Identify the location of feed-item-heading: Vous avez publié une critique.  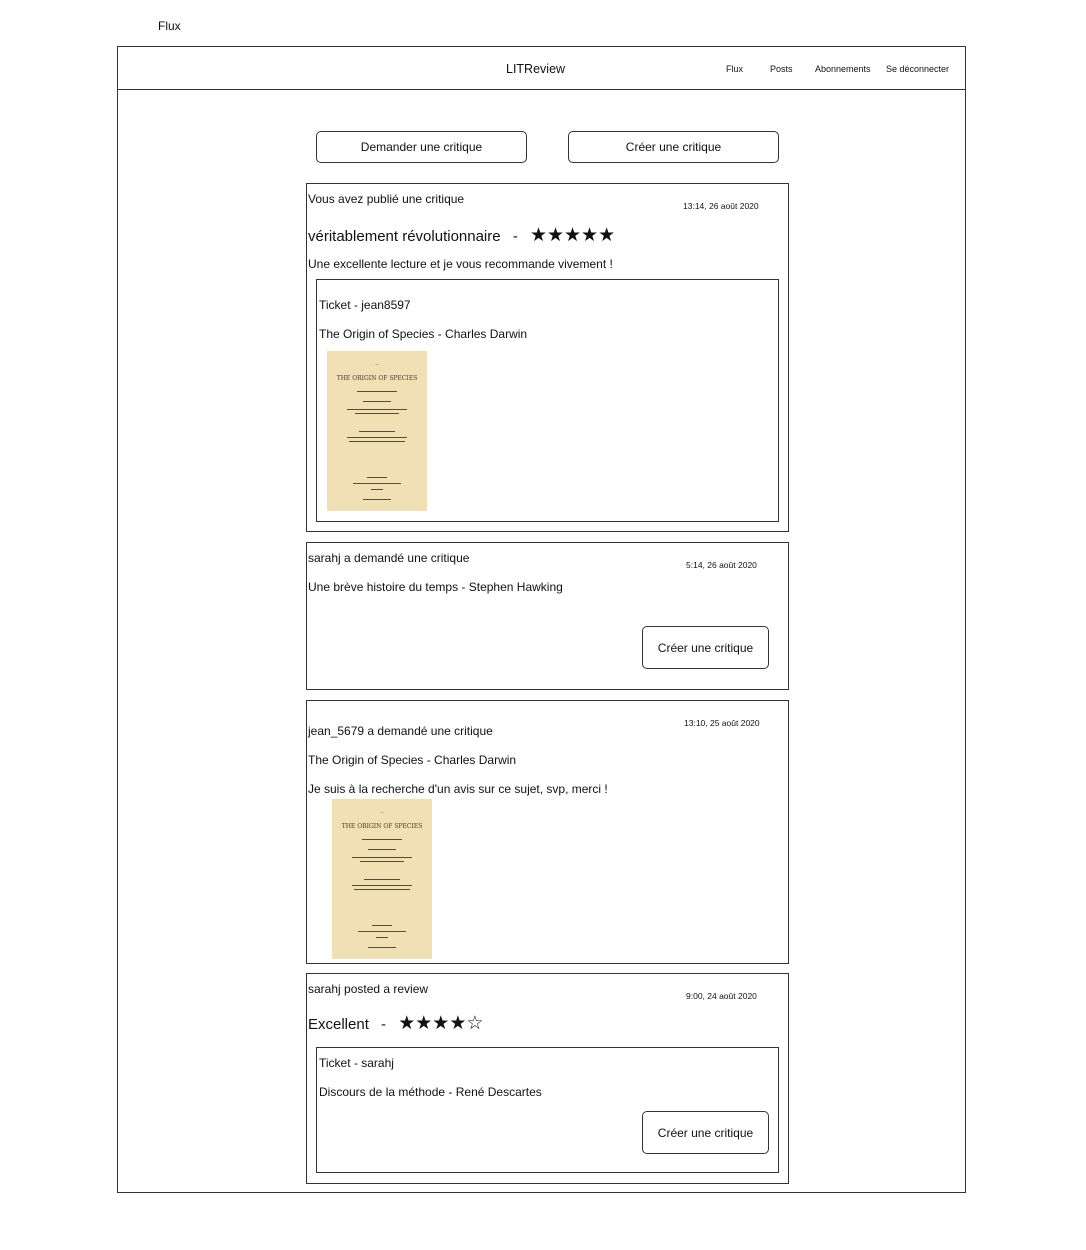
(386, 199).